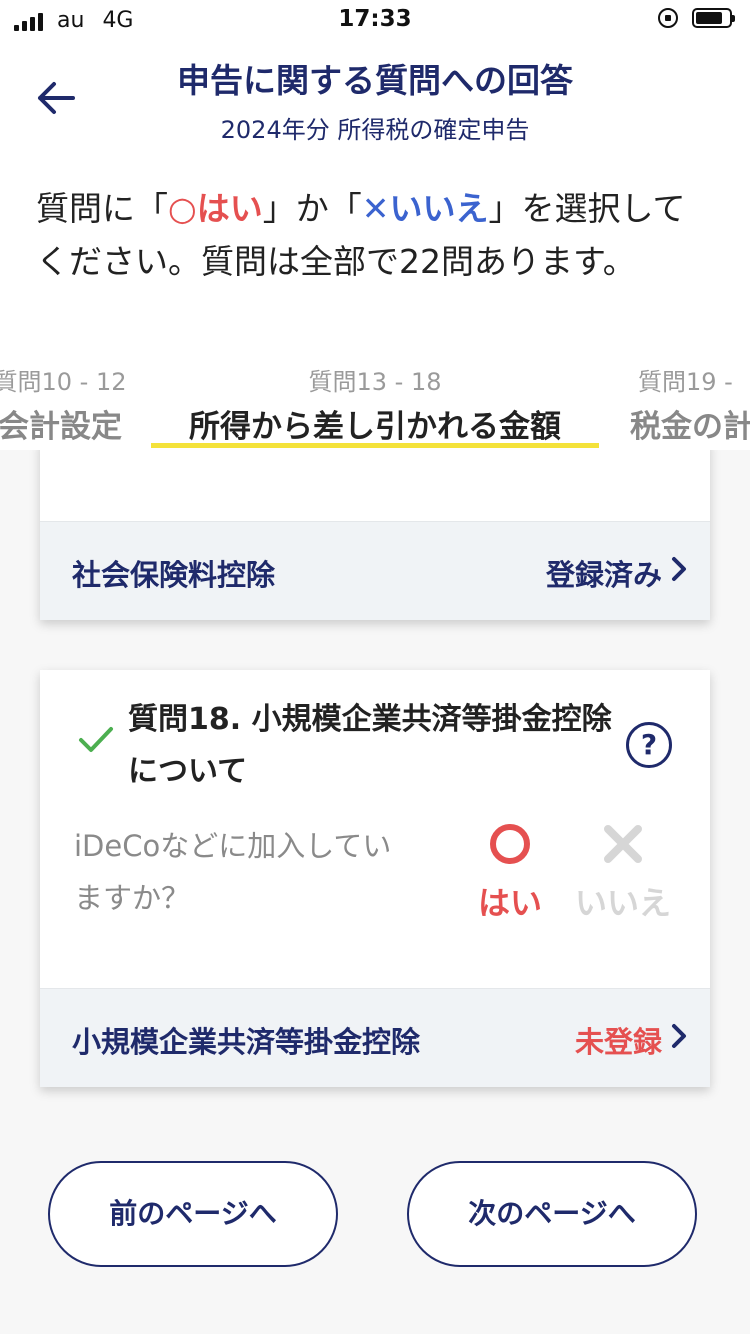 Image resolution: width=750 pixels, height=1334 pixels. Describe the element at coordinates (618, 1042) in the screenshot. I see `status-unregistered: 未登録` at that location.